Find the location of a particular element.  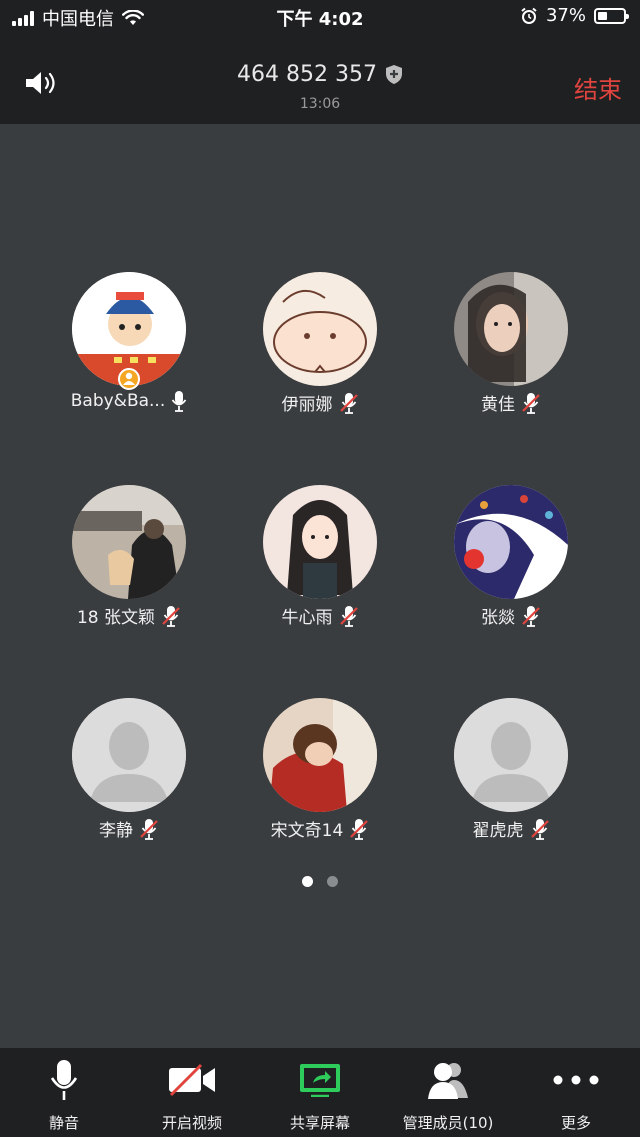

manage-participants-label: 管理成员(10) is located at coordinates (448, 1123).